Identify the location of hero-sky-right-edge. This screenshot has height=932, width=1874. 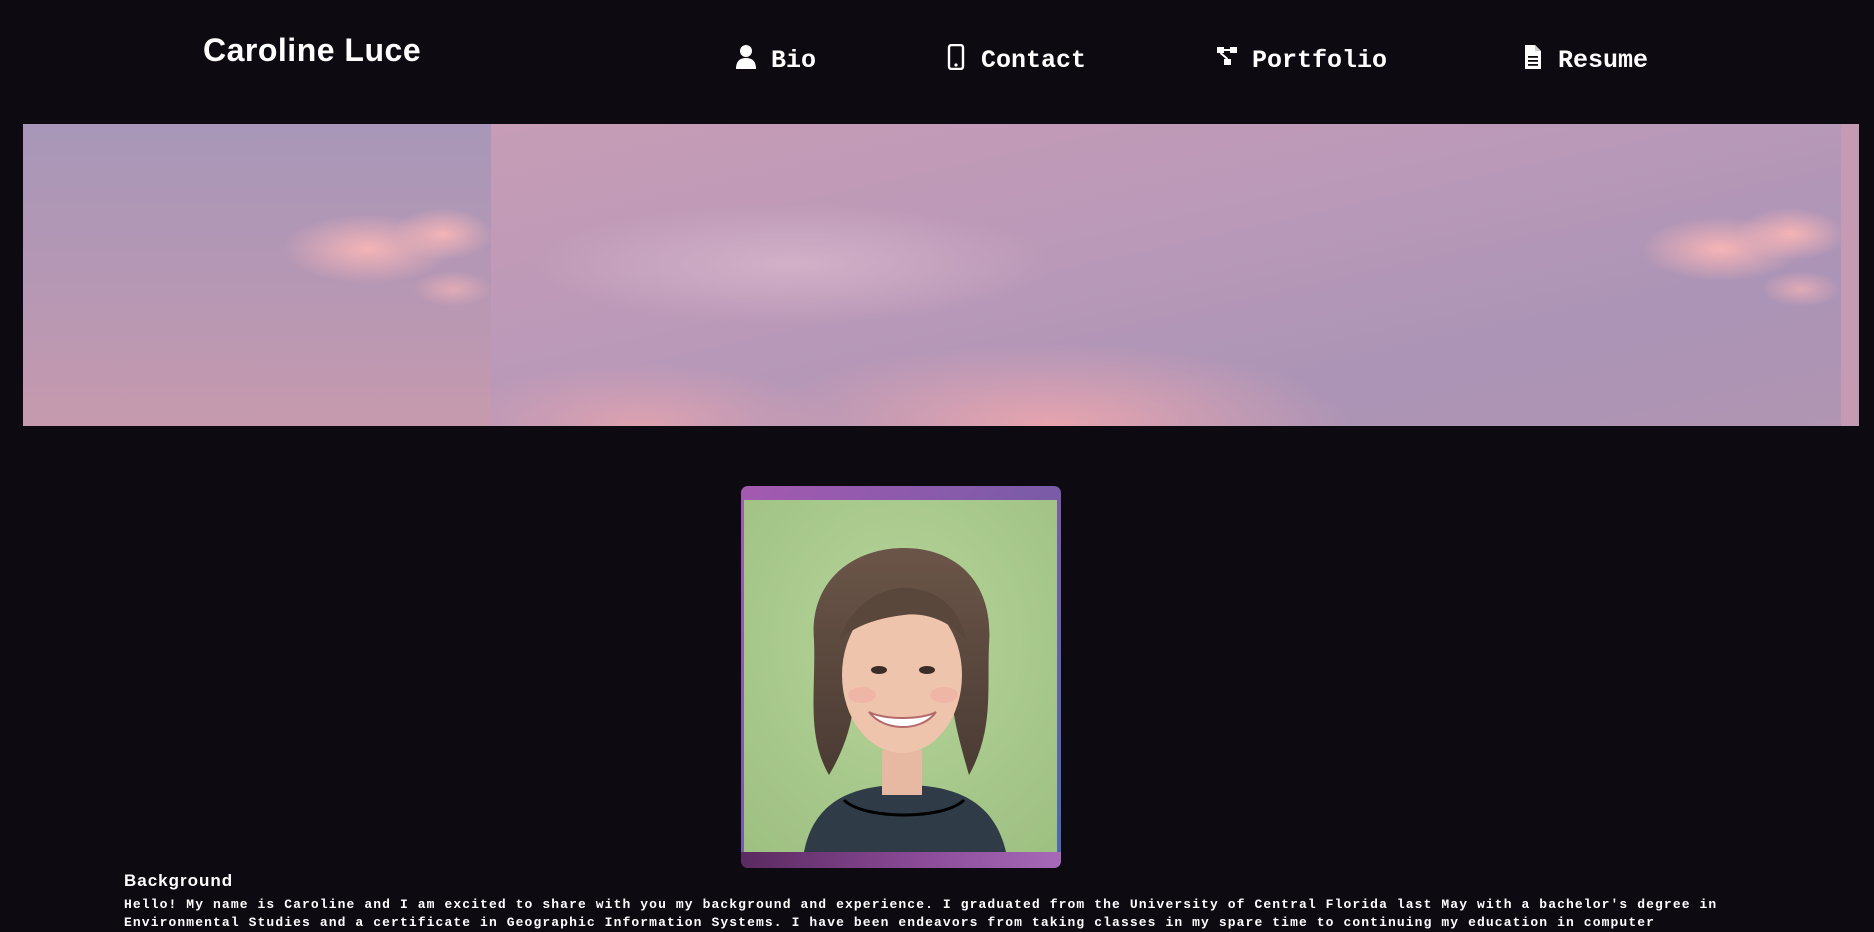
(1850, 275).